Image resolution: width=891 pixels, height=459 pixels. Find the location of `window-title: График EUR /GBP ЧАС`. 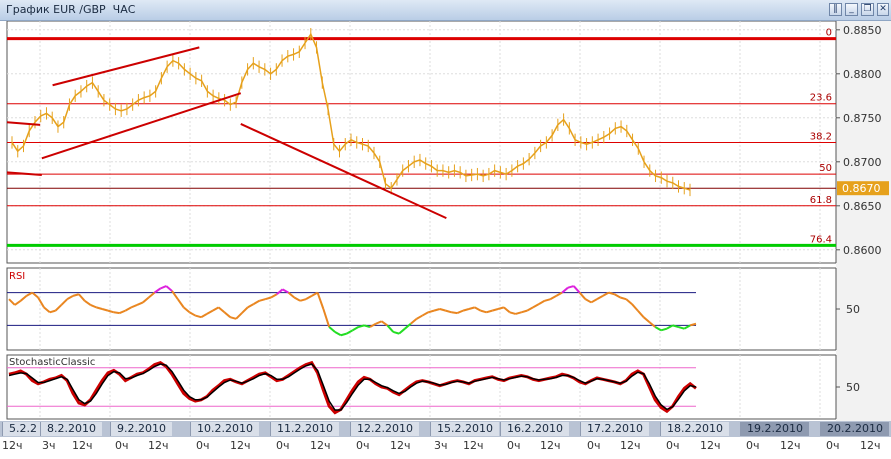

window-title: График EUR /GBP ЧАС is located at coordinates (71, 9).